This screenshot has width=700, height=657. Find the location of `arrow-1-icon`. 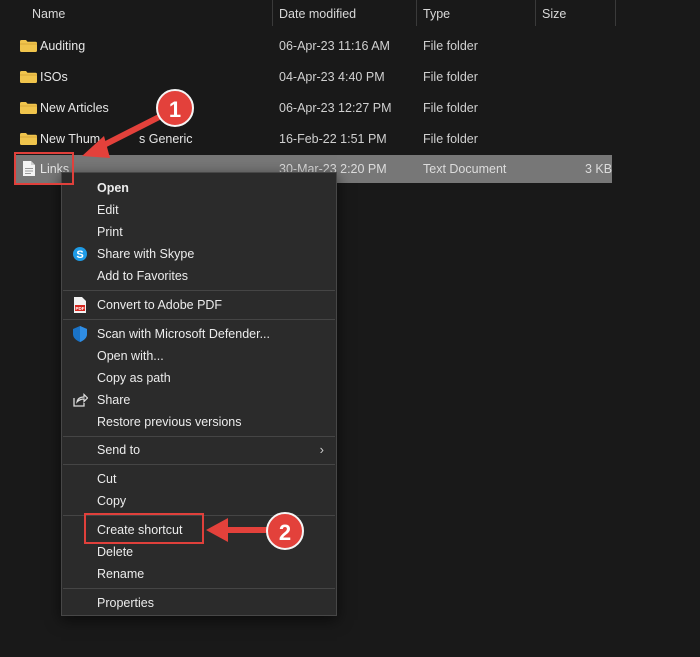

arrow-1-icon is located at coordinates (125, 134).